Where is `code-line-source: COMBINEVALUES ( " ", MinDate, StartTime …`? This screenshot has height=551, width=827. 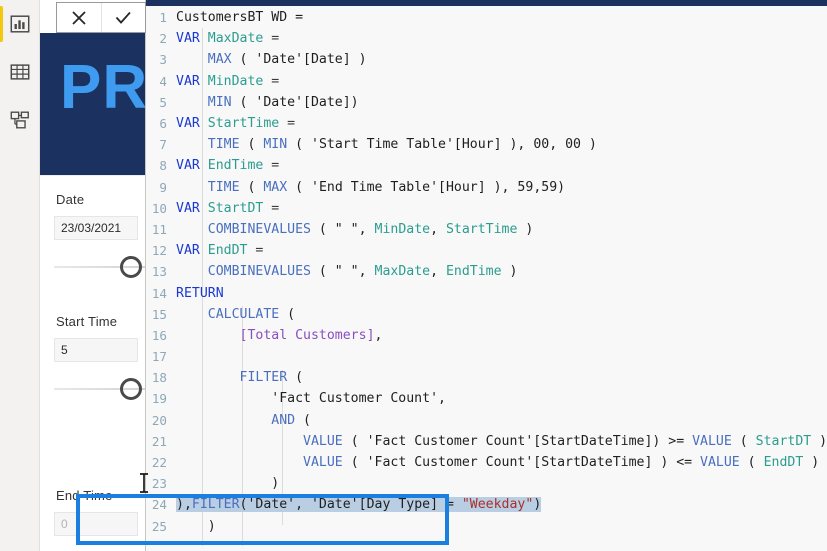 code-line-source: COMBINEVALUES ( " ", MinDate, StartTime … is located at coordinates (501, 229).